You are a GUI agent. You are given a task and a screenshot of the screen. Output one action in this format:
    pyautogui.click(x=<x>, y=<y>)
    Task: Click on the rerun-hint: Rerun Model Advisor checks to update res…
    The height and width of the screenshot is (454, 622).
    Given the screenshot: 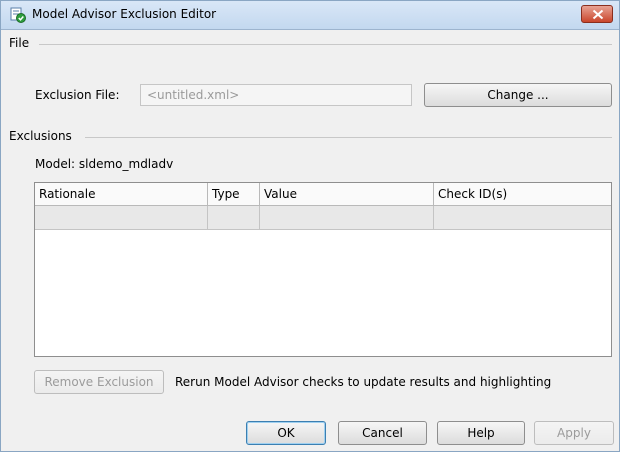 What is the action you would take?
    pyautogui.click(x=363, y=382)
    